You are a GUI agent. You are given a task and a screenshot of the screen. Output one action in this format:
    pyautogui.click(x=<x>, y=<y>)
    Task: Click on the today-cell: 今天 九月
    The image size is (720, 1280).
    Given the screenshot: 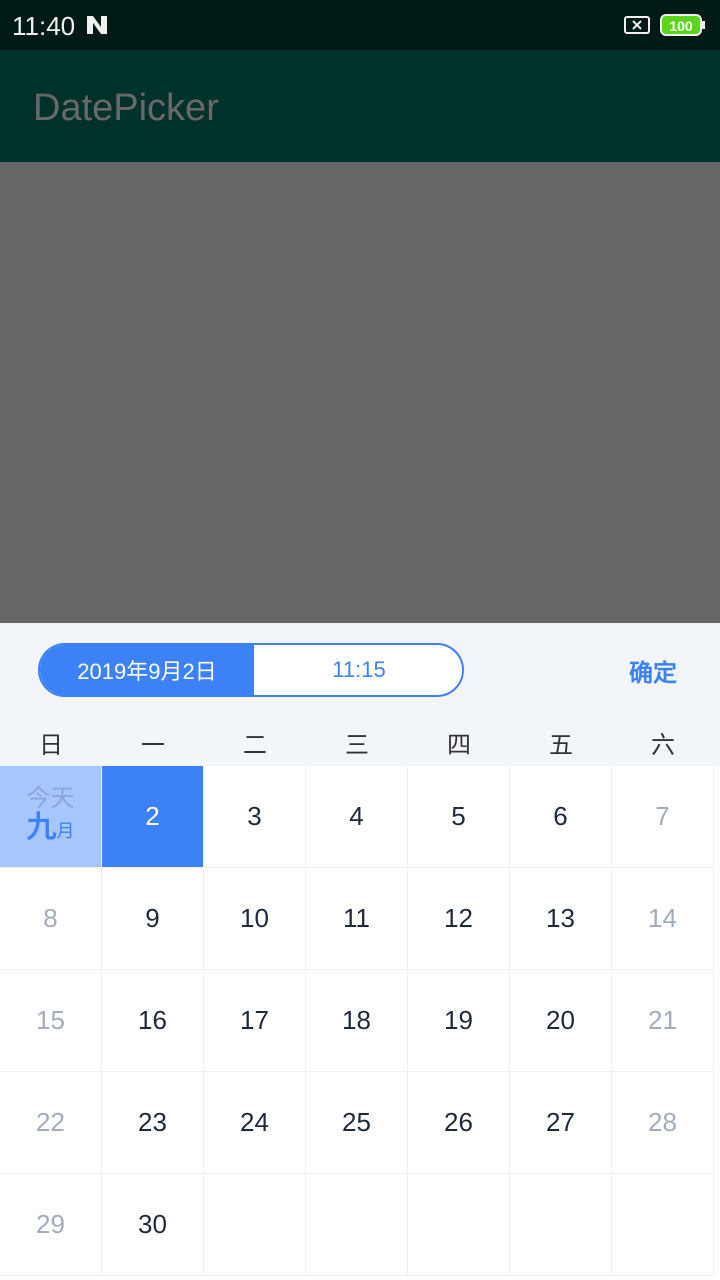 What is the action you would take?
    pyautogui.click(x=51, y=817)
    